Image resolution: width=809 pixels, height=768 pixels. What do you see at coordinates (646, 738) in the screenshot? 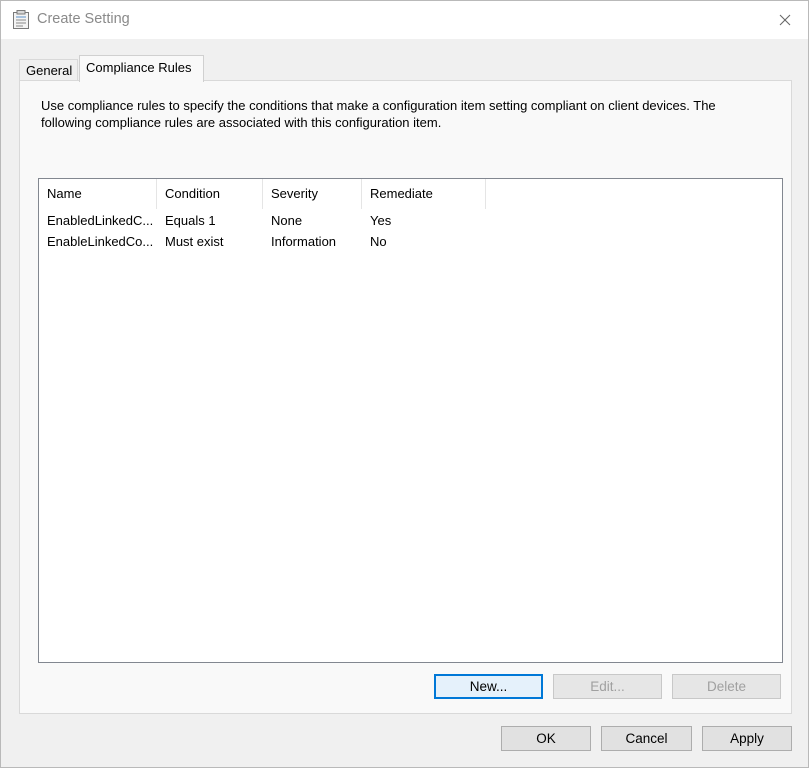
I see `cancel-button: Cancel` at bounding box center [646, 738].